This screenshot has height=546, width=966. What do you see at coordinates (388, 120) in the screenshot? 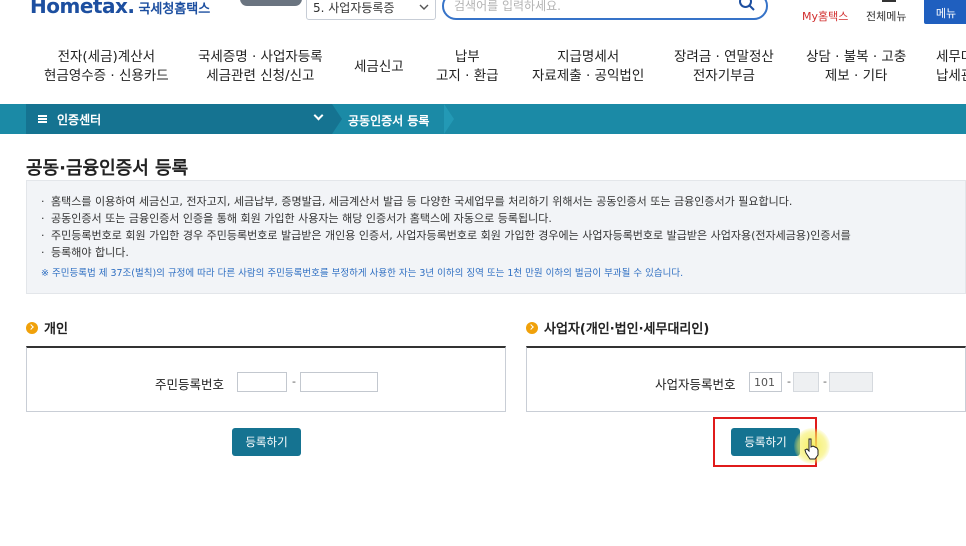
I see `breadcrumb-current: 공동인증서 등록` at bounding box center [388, 120].